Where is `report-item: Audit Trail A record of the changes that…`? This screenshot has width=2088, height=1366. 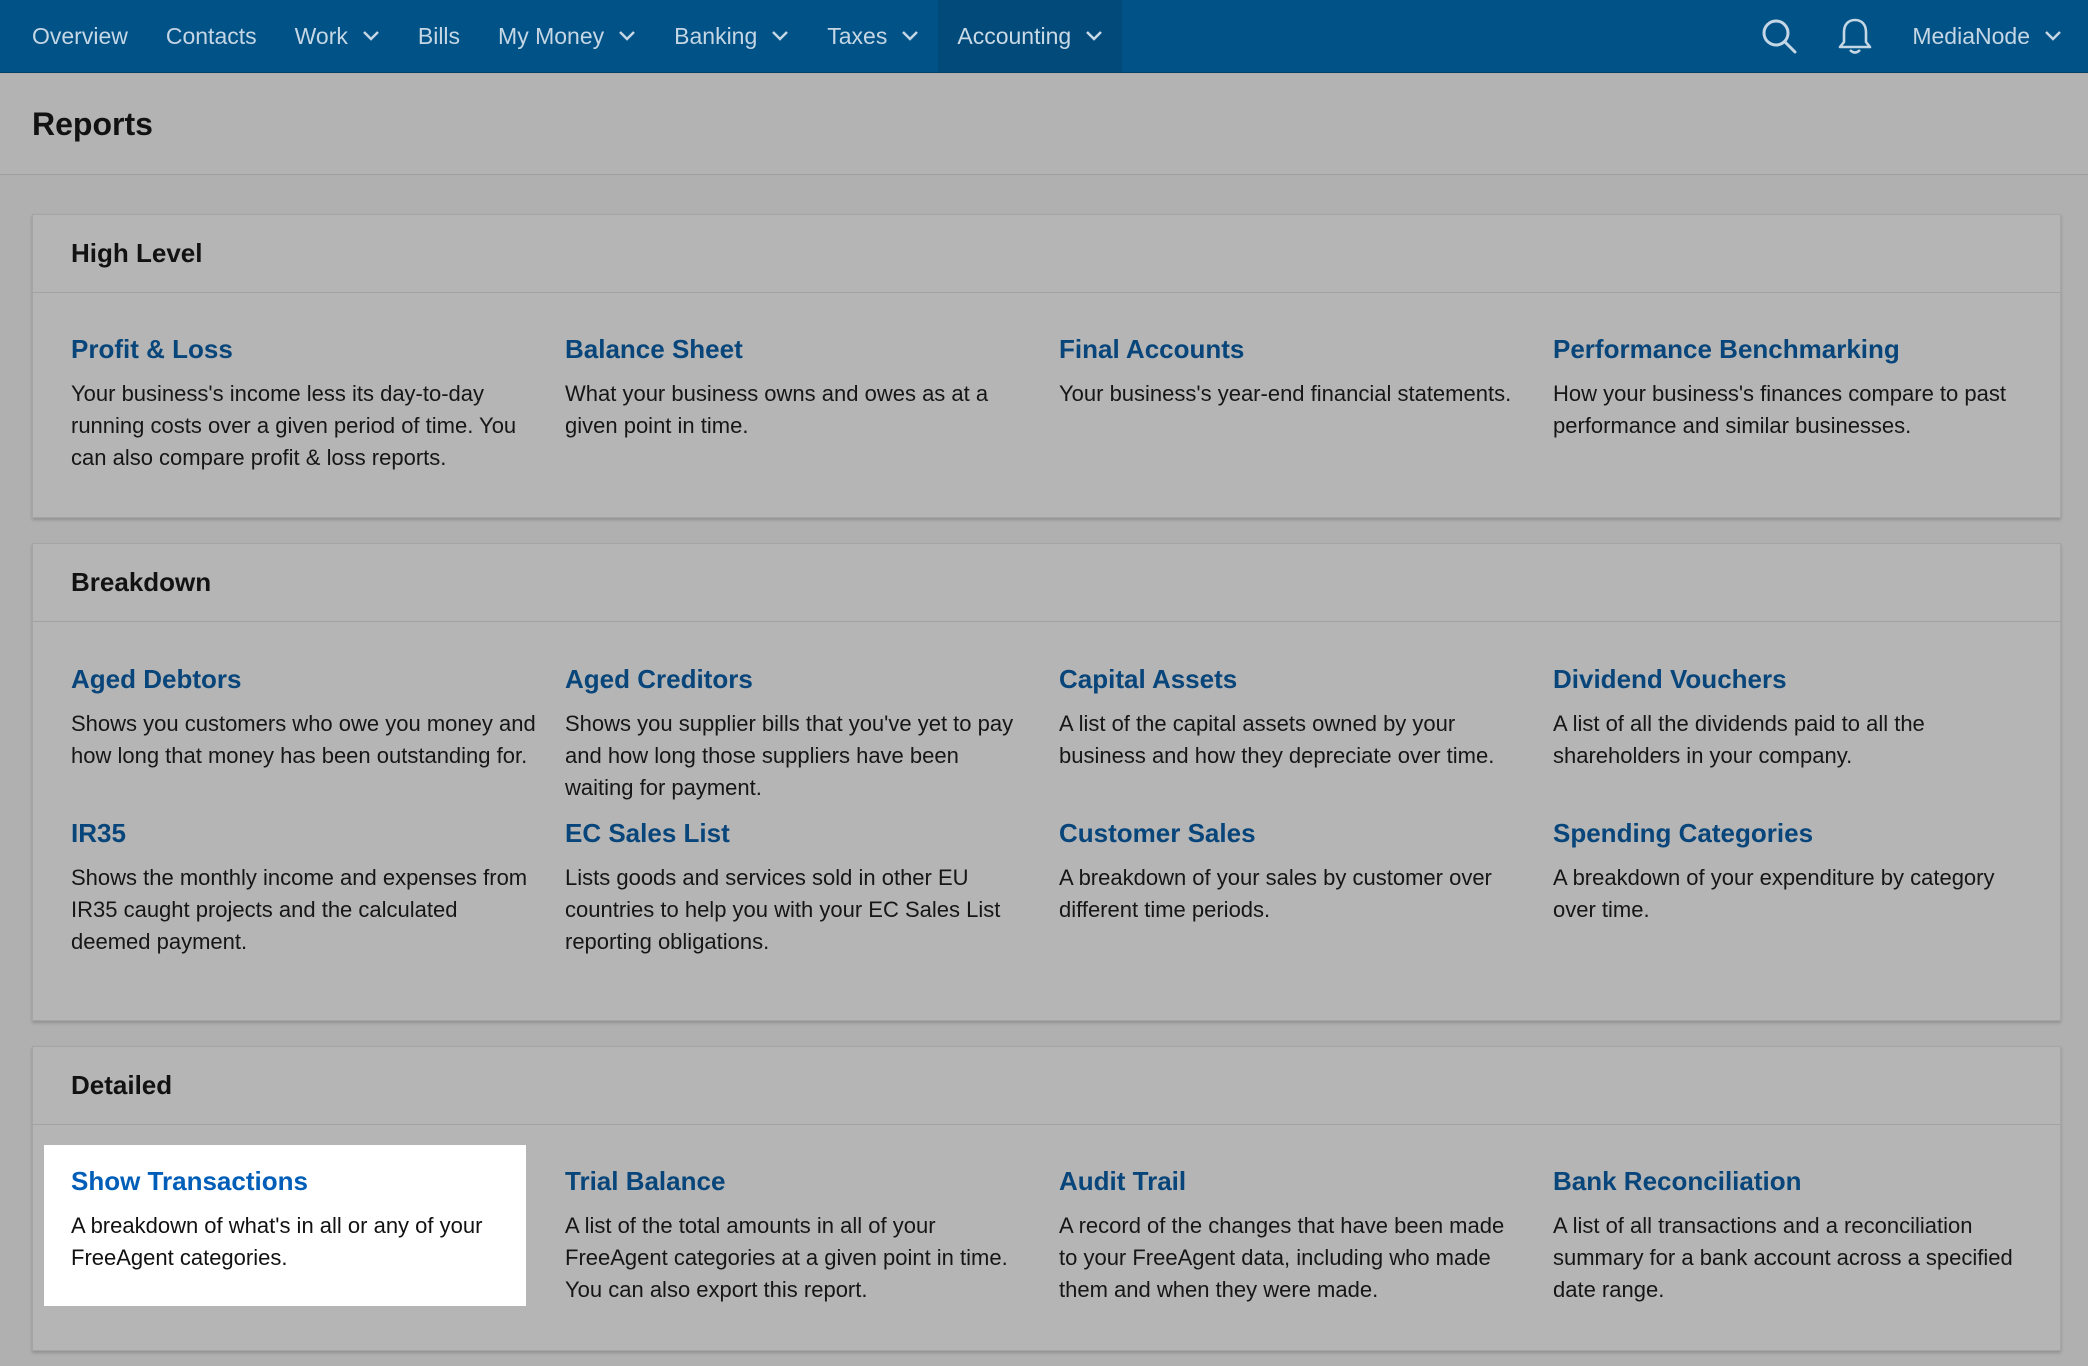
report-item: Audit Trail A record of the changes that… is located at coordinates (1306, 1235).